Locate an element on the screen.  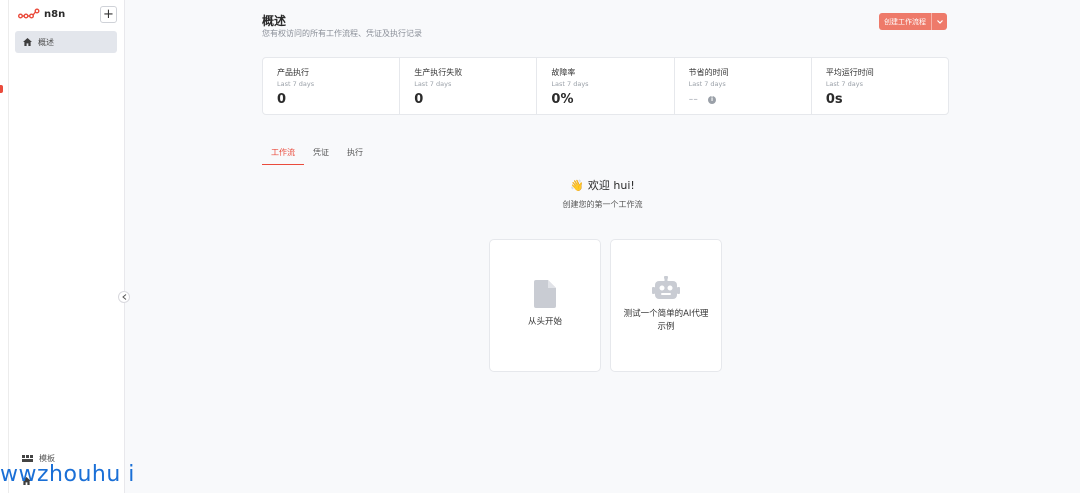
stat-failure-rate: 故障率 Last 7 days 0% is located at coordinates (606, 86).